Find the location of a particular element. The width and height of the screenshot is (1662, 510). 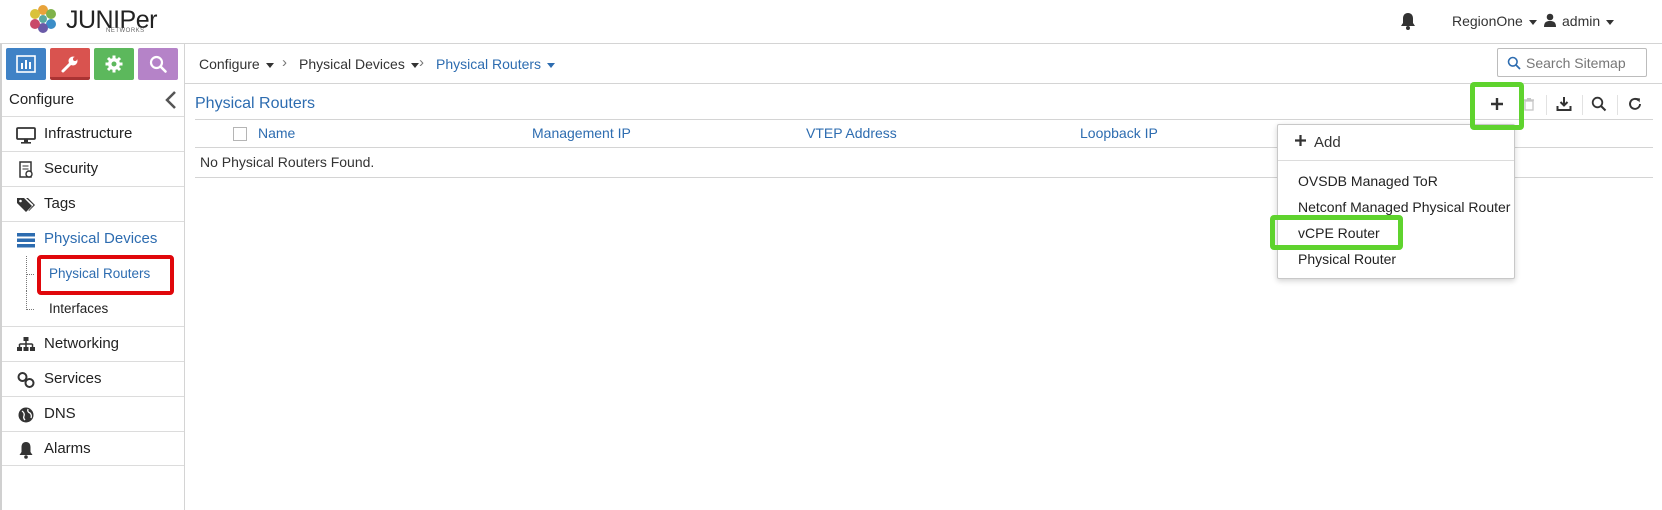

select-all-checkbox is located at coordinates (240, 134).